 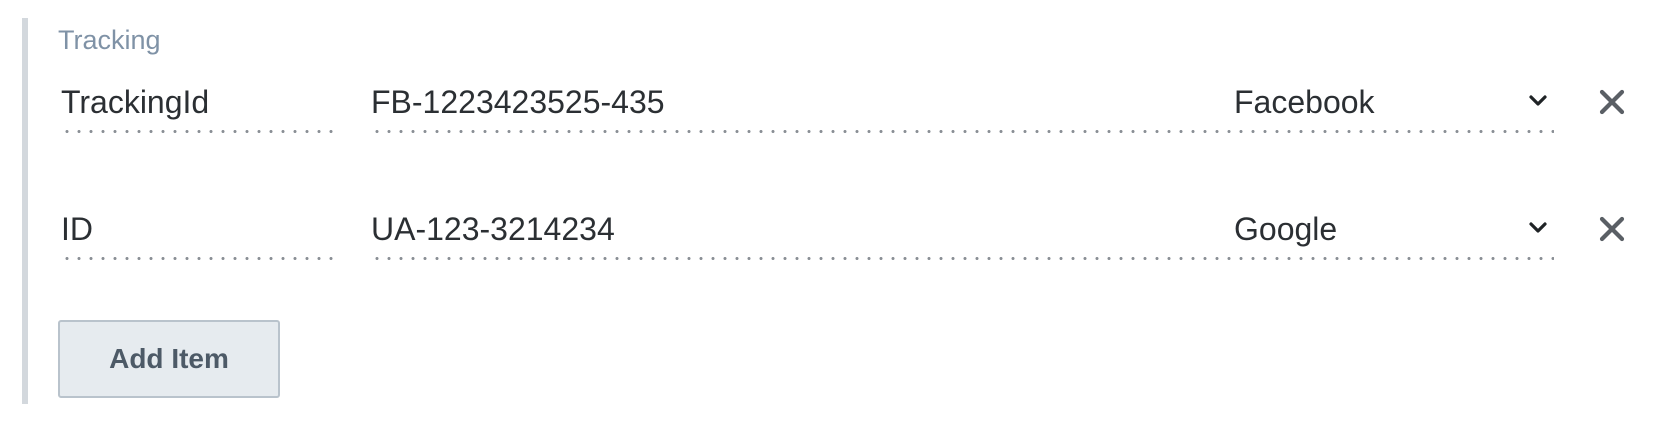 I want to click on key-input: TrackingId, so click(x=201, y=102).